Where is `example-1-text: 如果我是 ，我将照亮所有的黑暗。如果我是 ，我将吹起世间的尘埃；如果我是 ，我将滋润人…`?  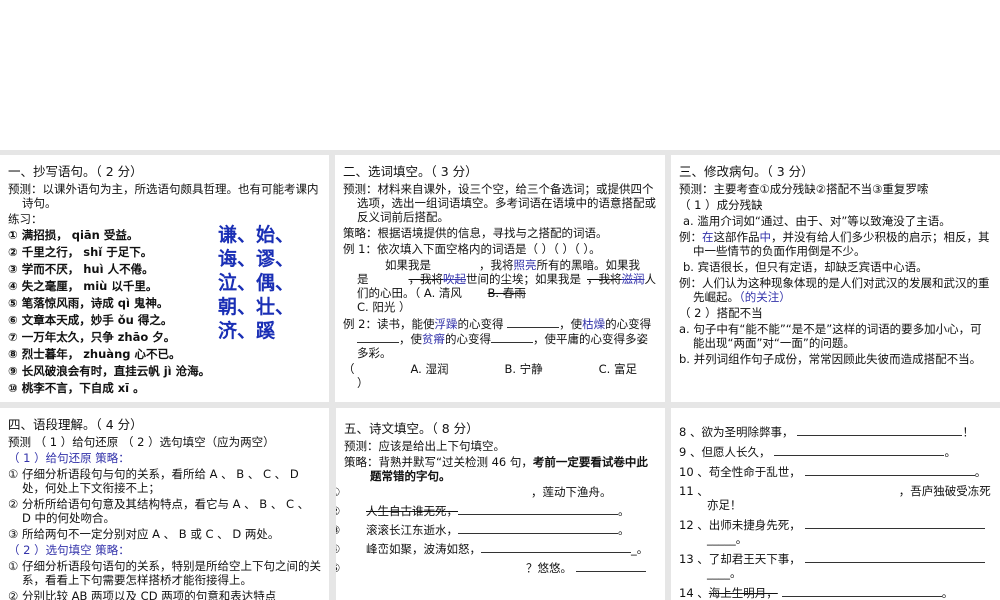 example-1-text: 如果我是 ，我将照亮所有的黑暗。如果我是 ，我将吹起世间的尘埃；如果我是 ，我将滋润人… is located at coordinates (500, 286).